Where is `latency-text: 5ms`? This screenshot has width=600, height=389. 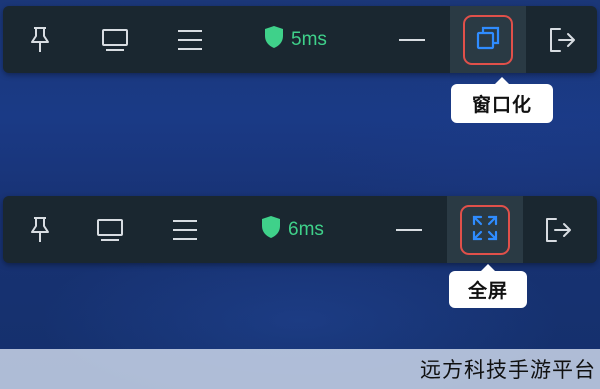
latency-text: 5ms is located at coordinates (309, 39).